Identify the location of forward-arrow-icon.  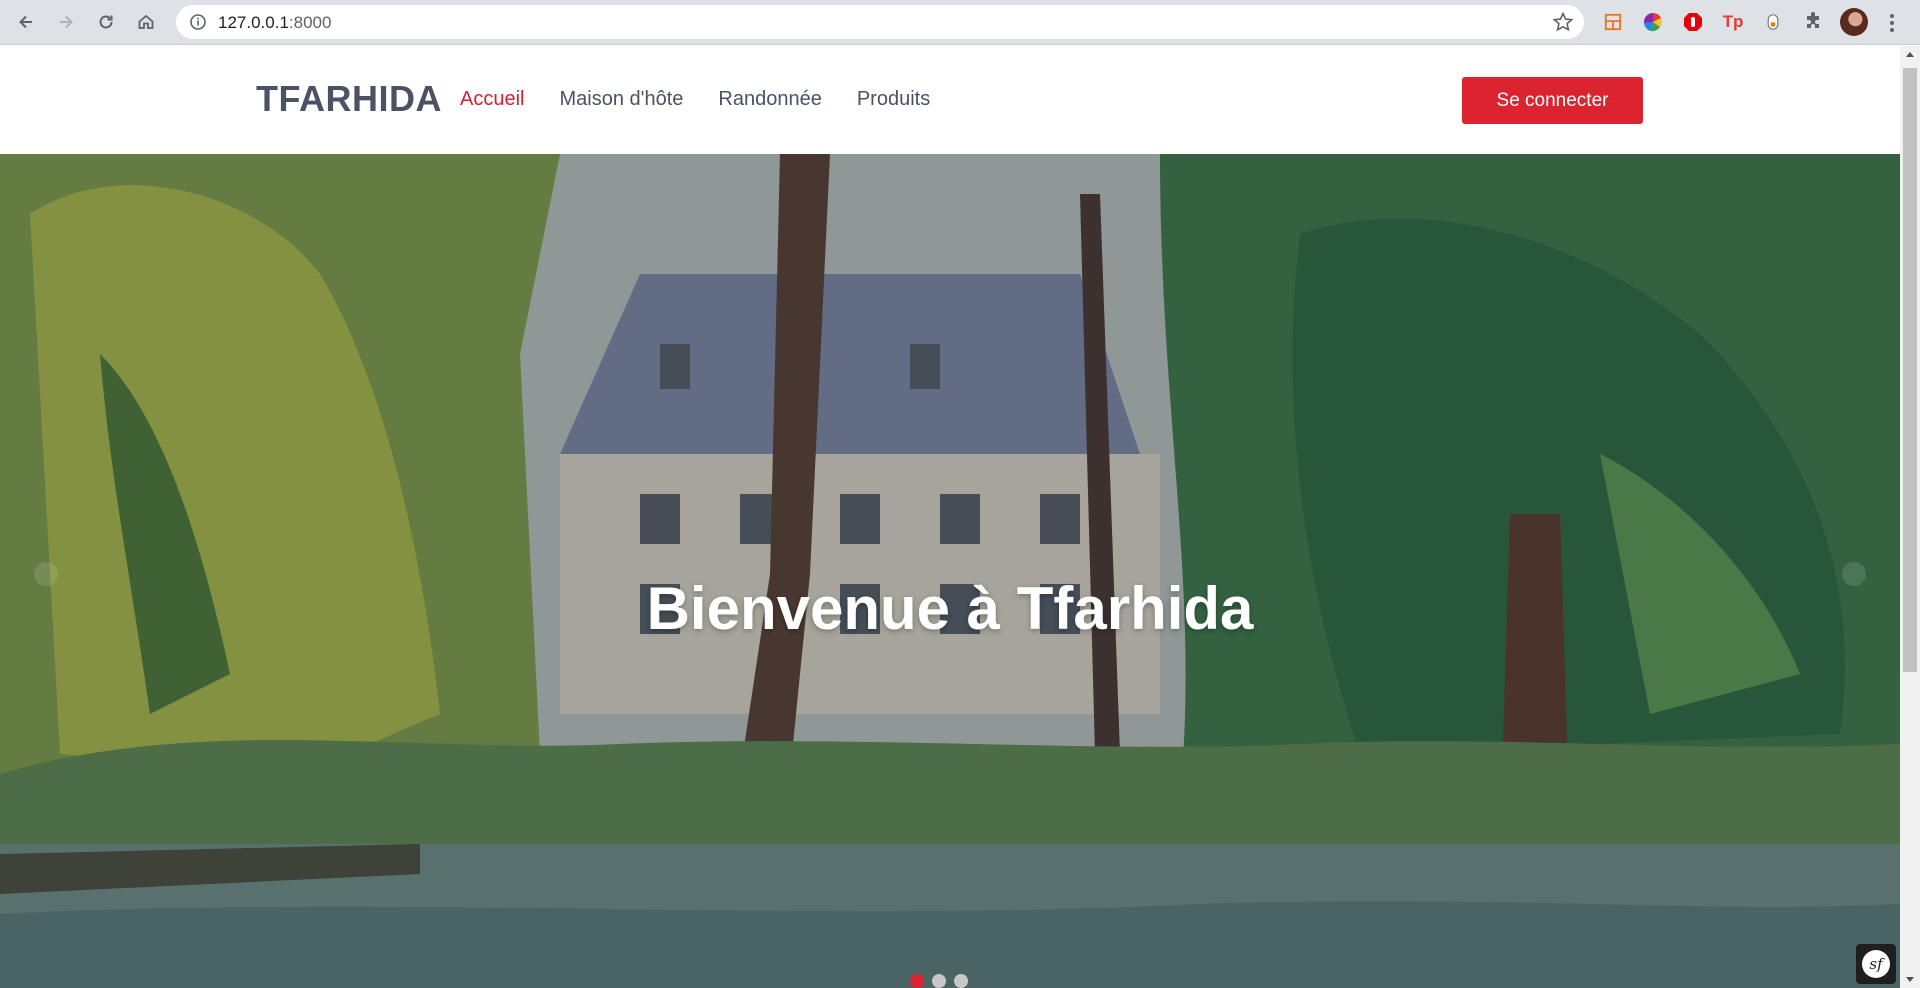
(66, 22).